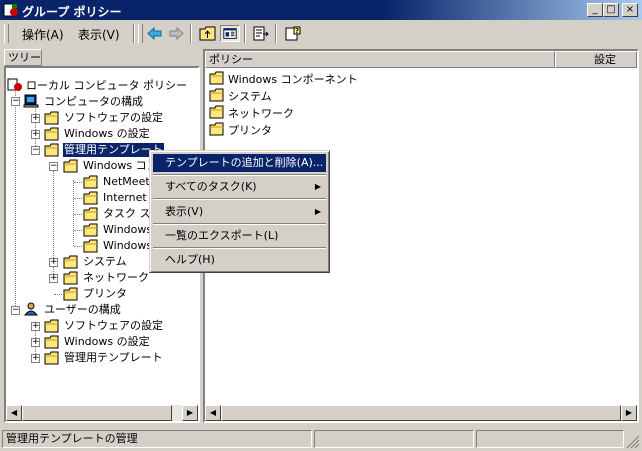 The width and height of the screenshot is (642, 451). What do you see at coordinates (106, 86) in the screenshot?
I see `tree-node-root: ローカル コンピュータ ポリシー` at bounding box center [106, 86].